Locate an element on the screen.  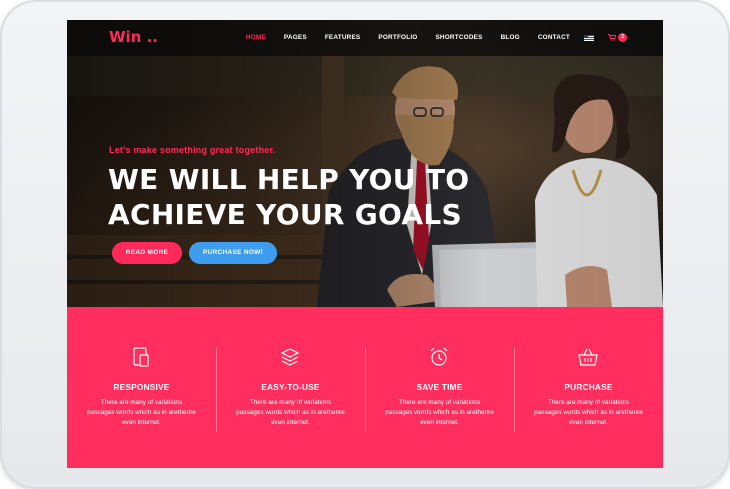
feature-title: SAVE TIME is located at coordinates (439, 387).